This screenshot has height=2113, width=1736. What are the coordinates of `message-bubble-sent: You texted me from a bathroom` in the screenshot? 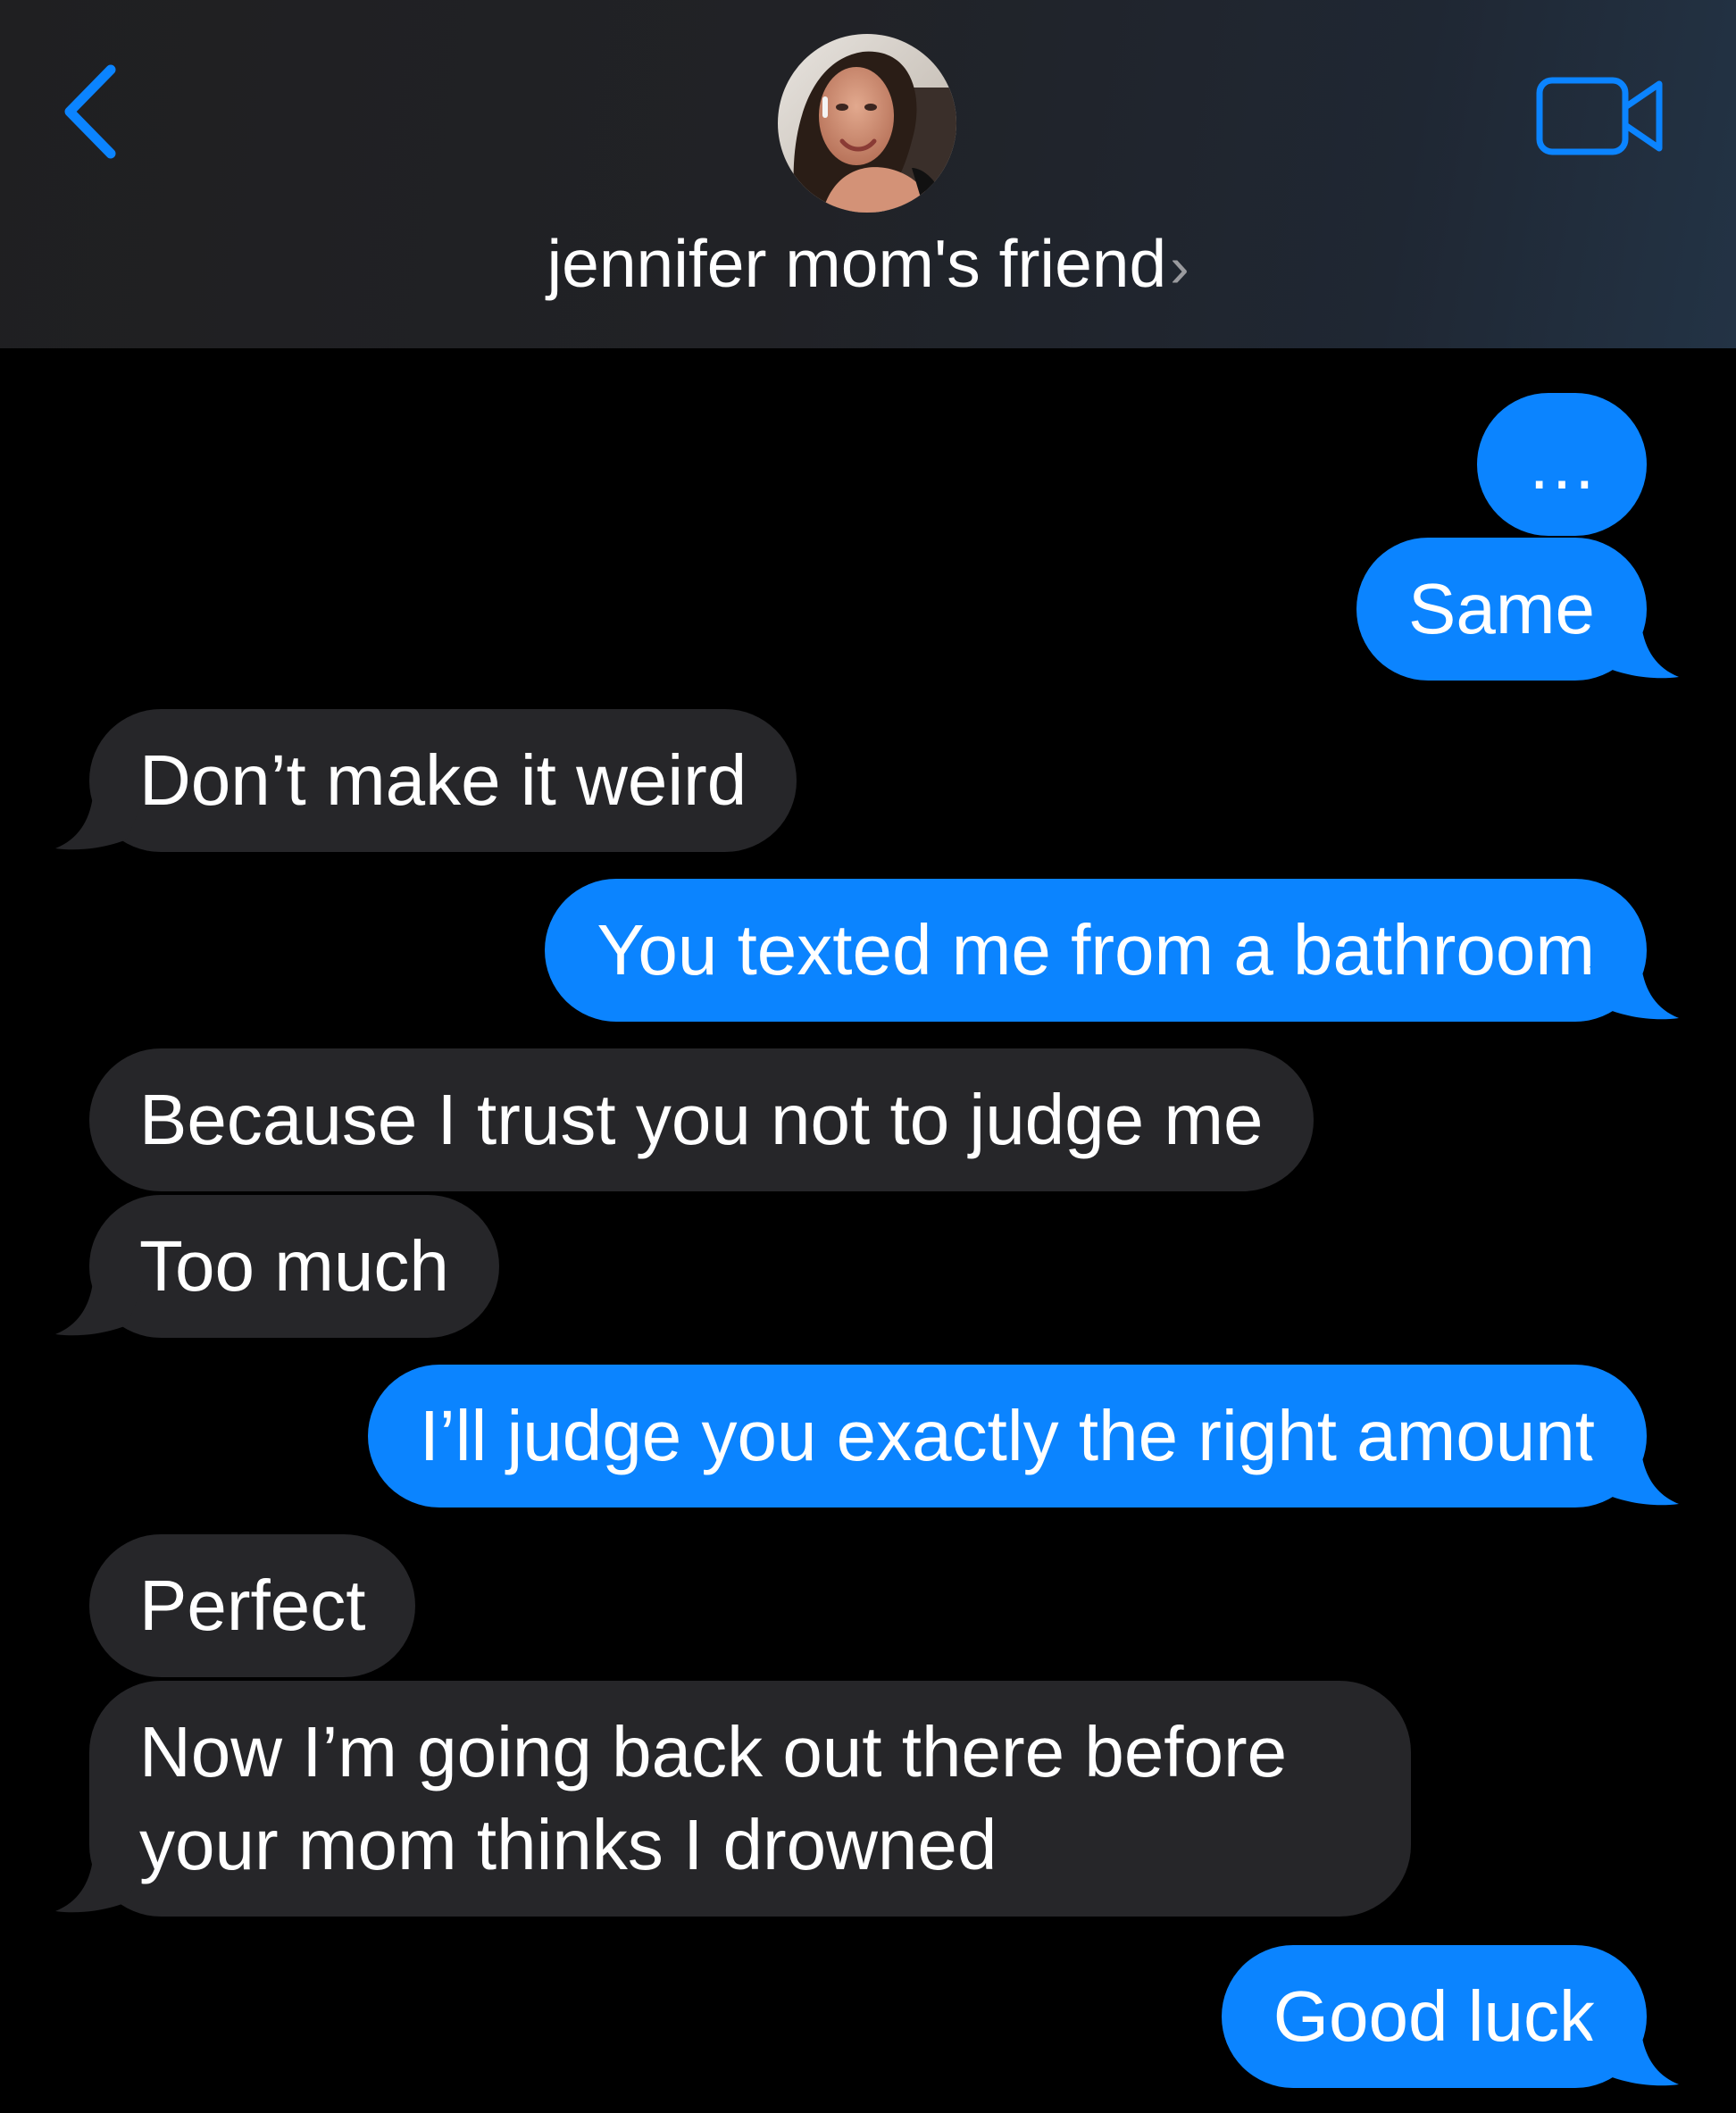 It's located at (1096, 951).